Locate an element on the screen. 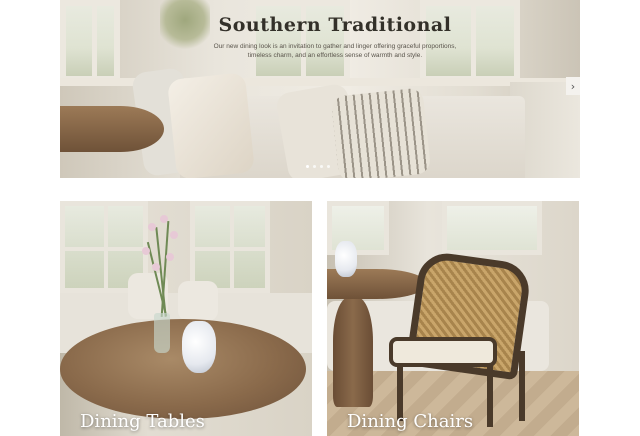  card-label-dining-chairs: Dining Chairs is located at coordinates (410, 421).